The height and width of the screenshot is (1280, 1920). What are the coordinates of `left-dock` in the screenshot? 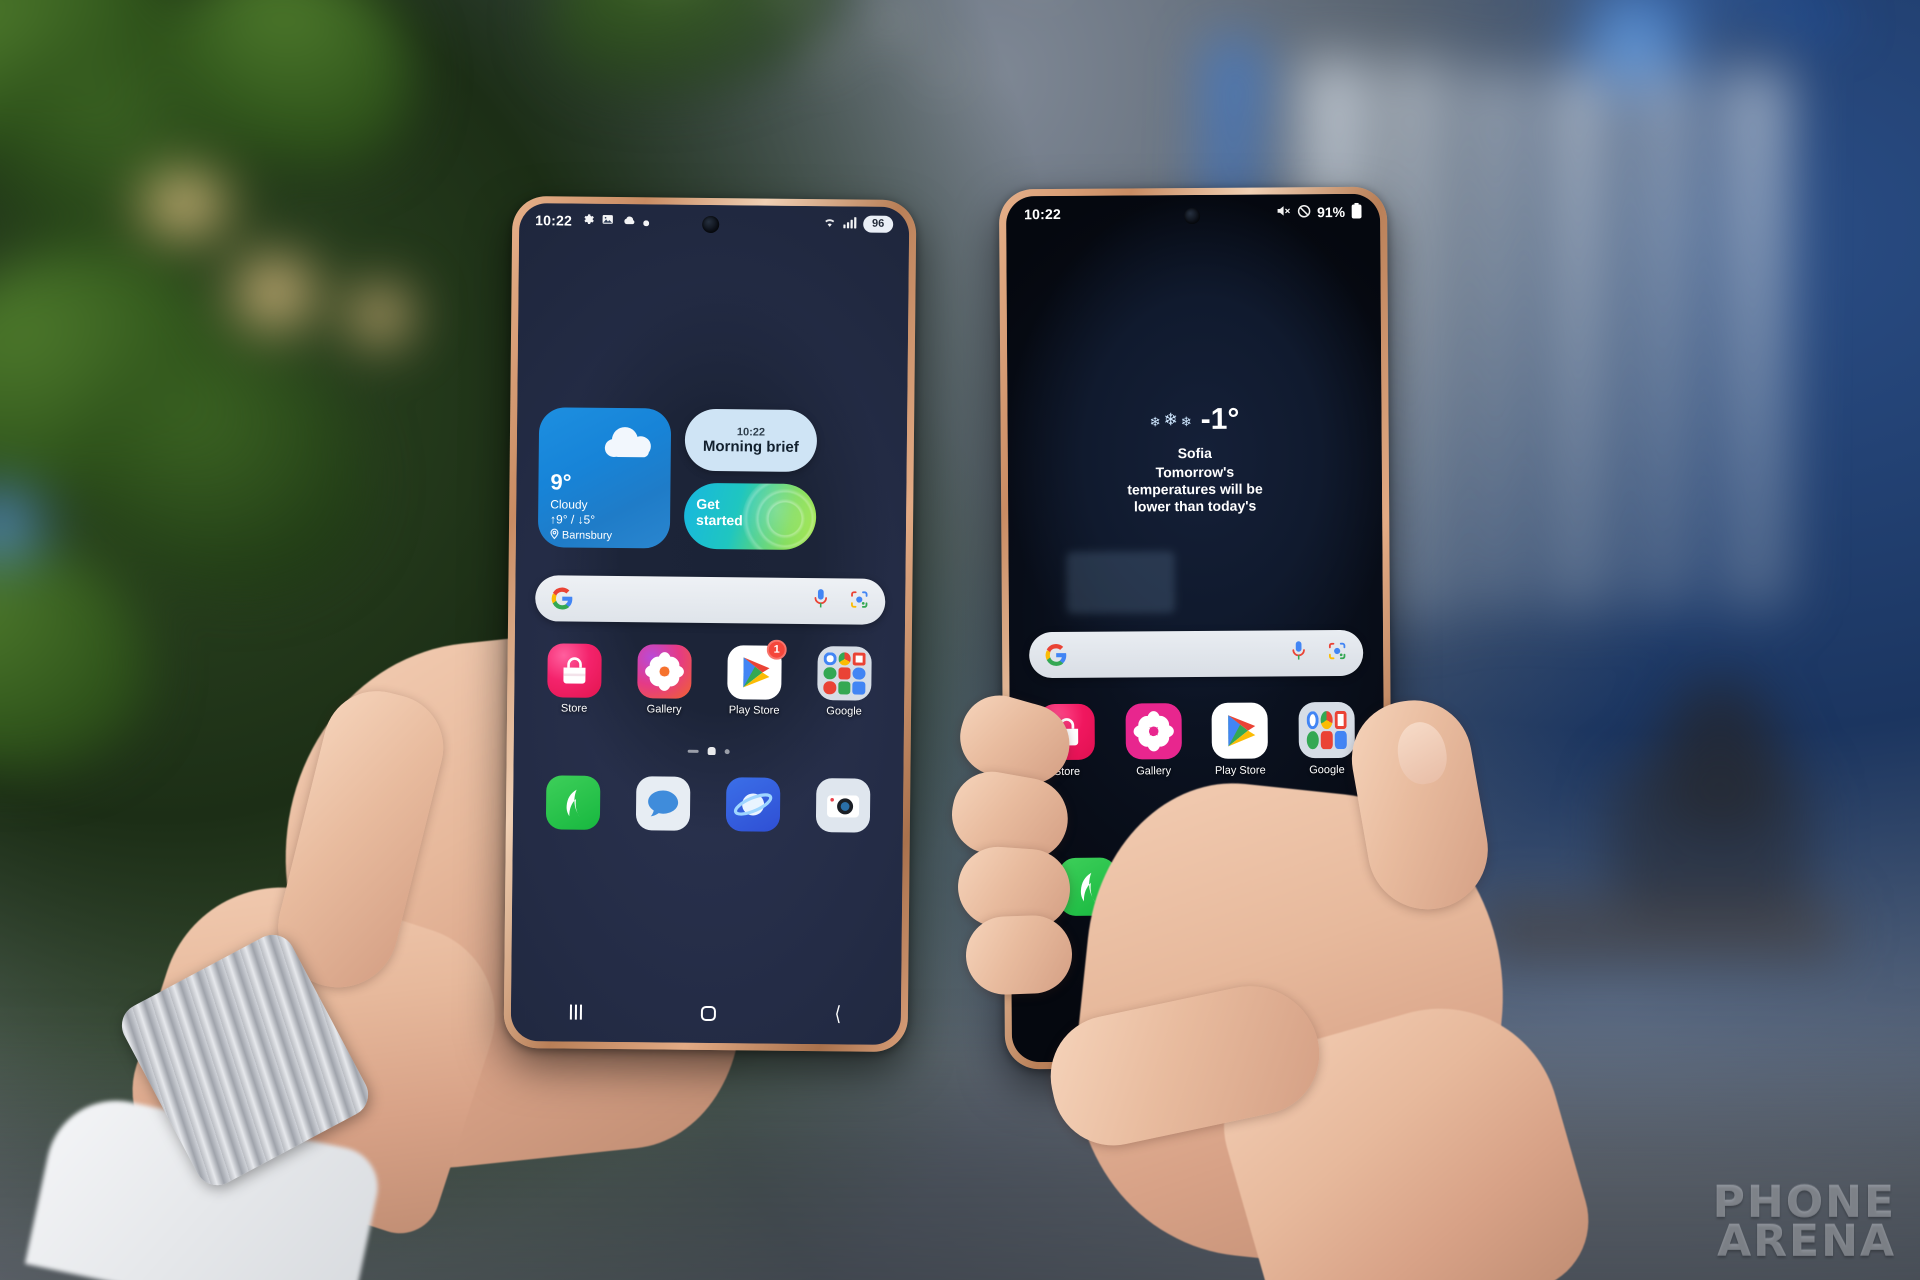 It's located at (708, 804).